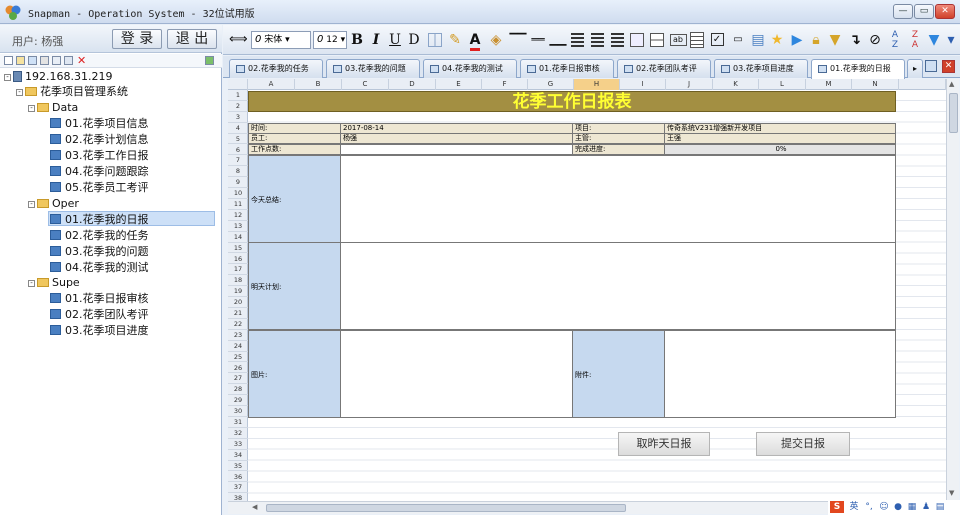 Image resolution: width=960 pixels, height=515 pixels. What do you see at coordinates (496, 40) in the screenshot?
I see `paint-bucket-icon: ◈` at bounding box center [496, 40].